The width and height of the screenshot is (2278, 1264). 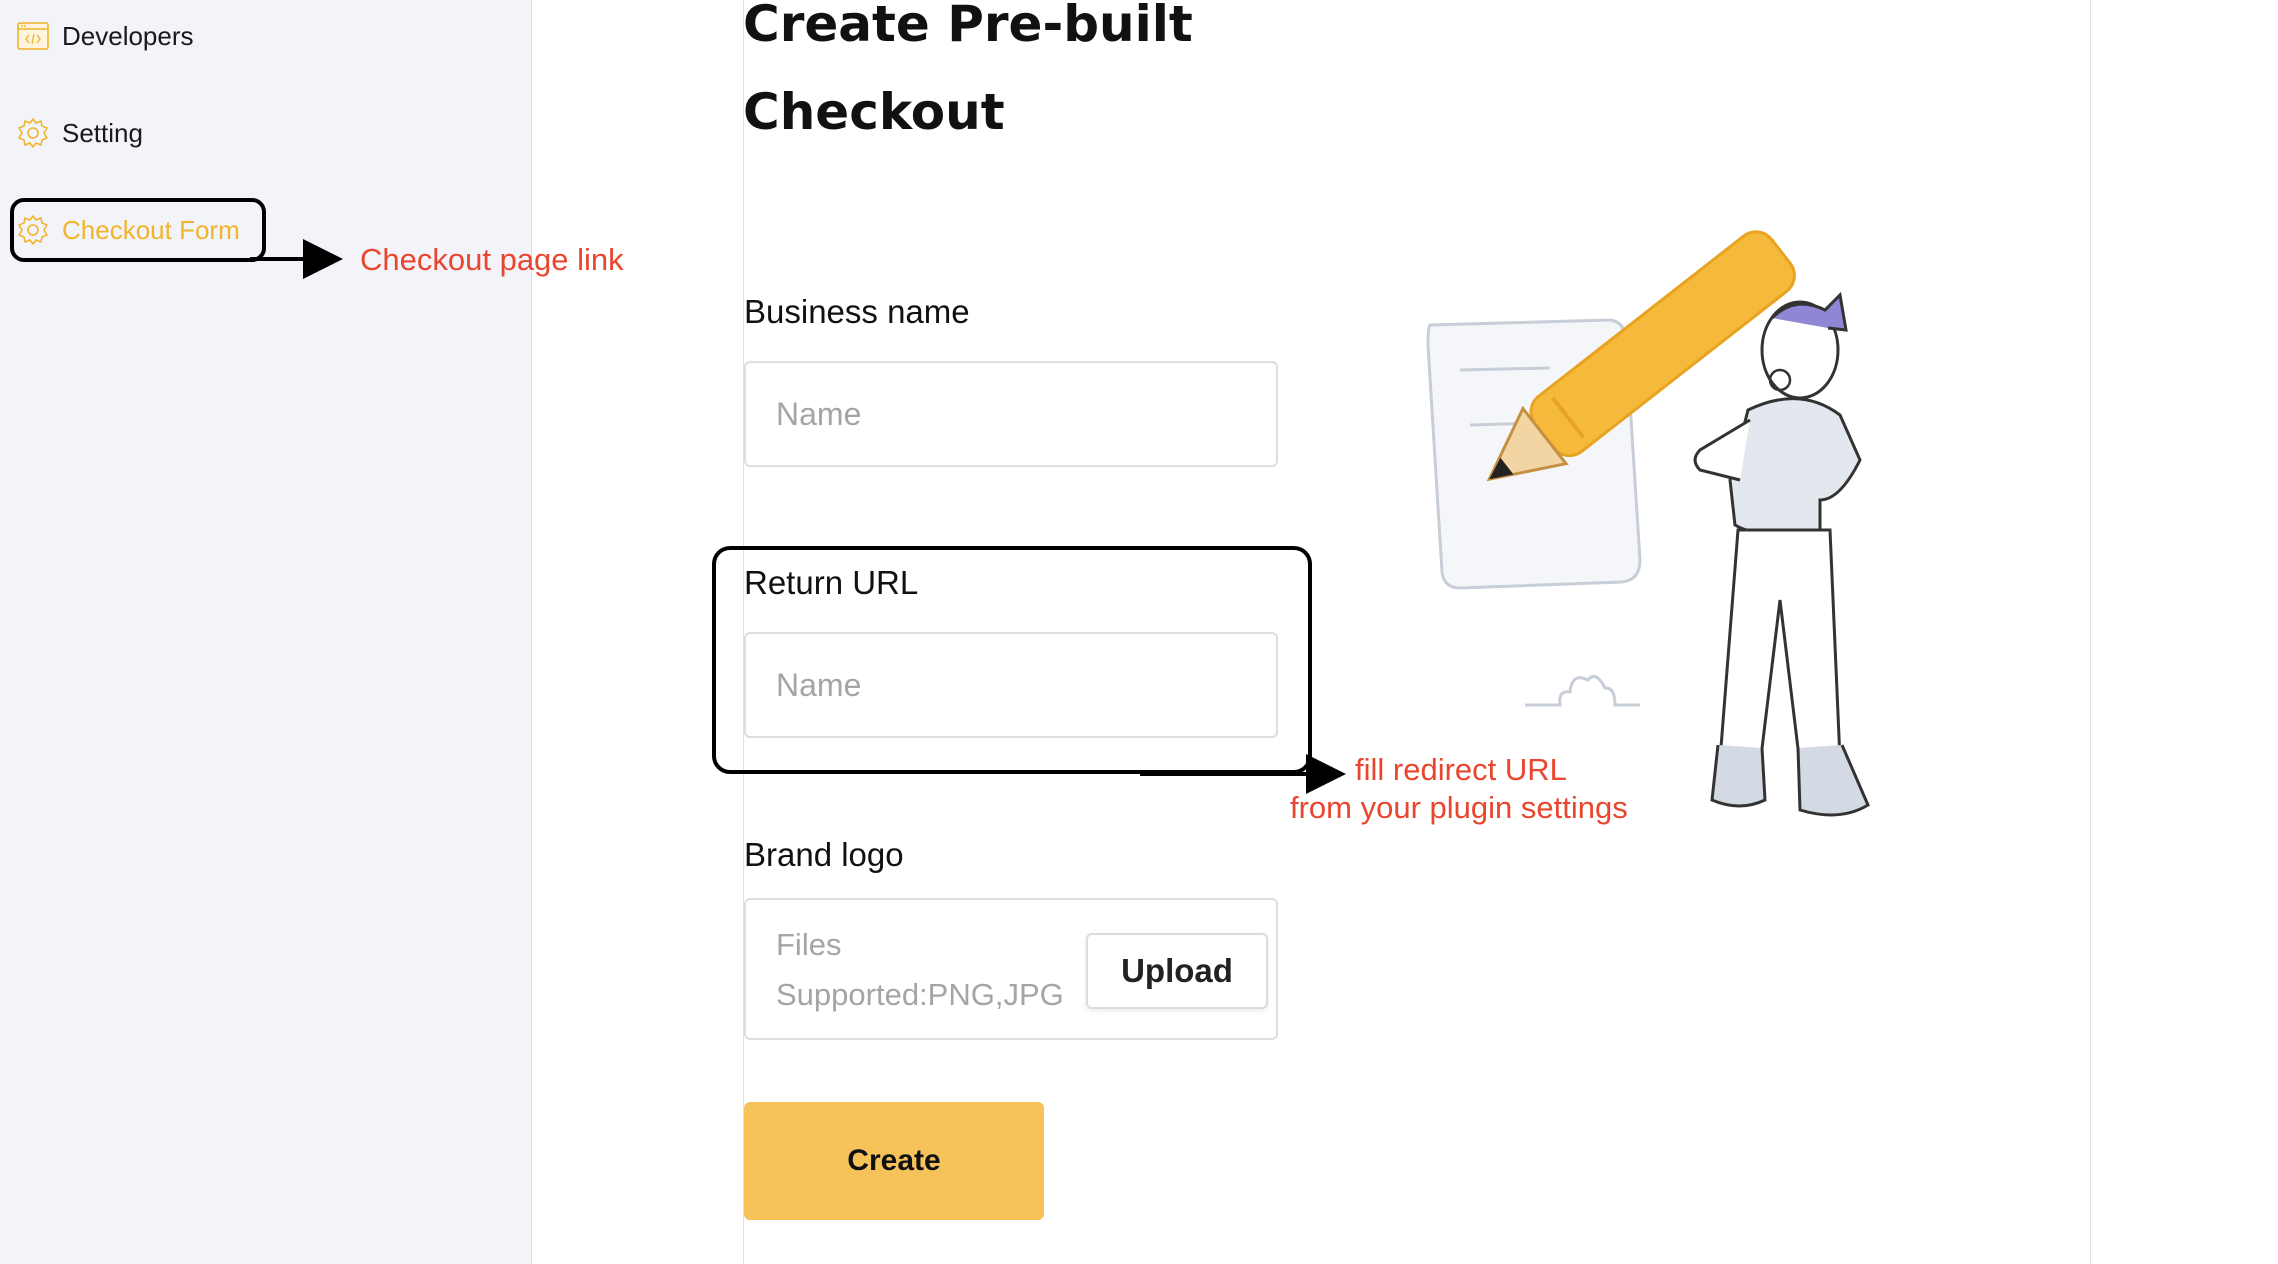 I want to click on sidebar-item-label: Developers, so click(x=128, y=35).